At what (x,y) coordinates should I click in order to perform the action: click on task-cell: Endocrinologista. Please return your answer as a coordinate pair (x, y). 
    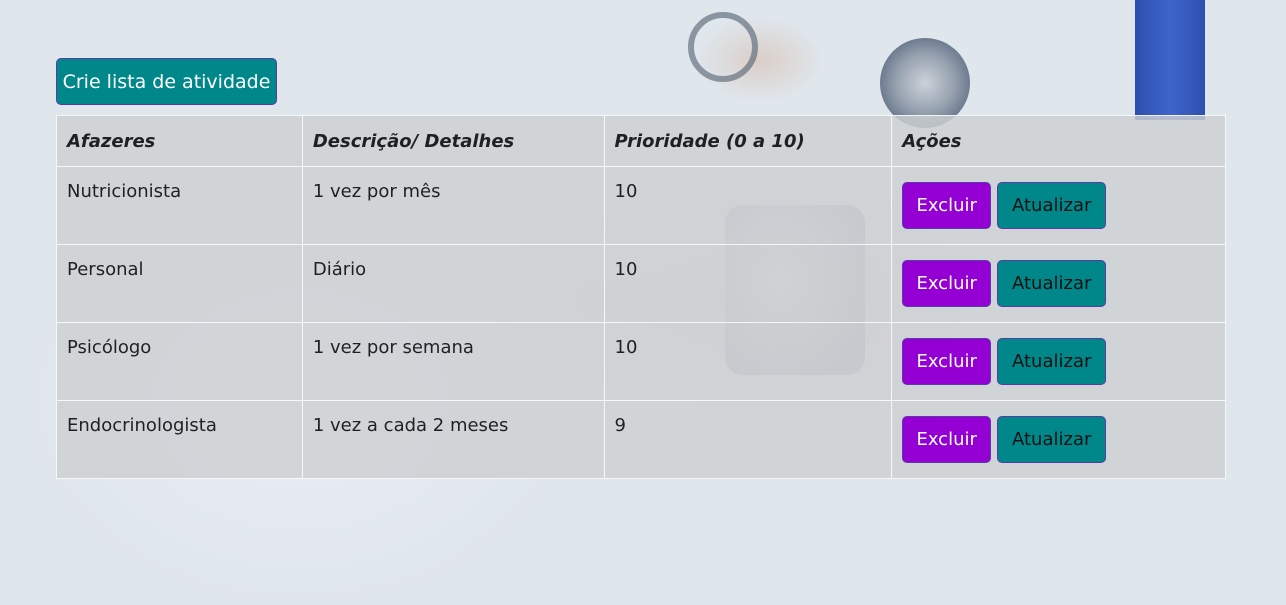
    Looking at the image, I should click on (179, 439).